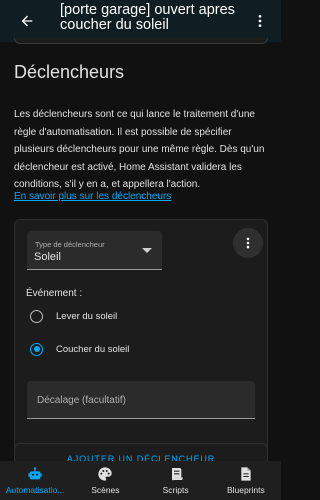  What do you see at coordinates (36, 316) in the screenshot?
I see `radio-button` at bounding box center [36, 316].